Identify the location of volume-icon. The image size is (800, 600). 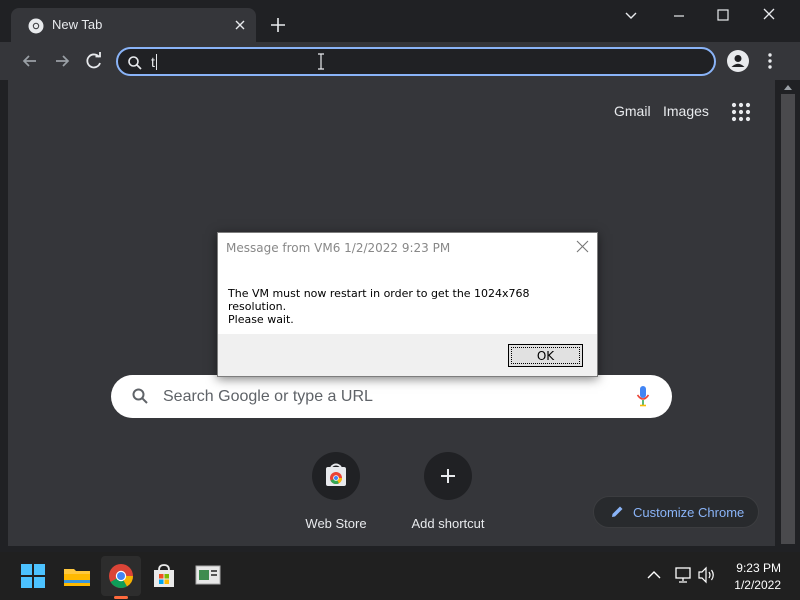
(707, 575).